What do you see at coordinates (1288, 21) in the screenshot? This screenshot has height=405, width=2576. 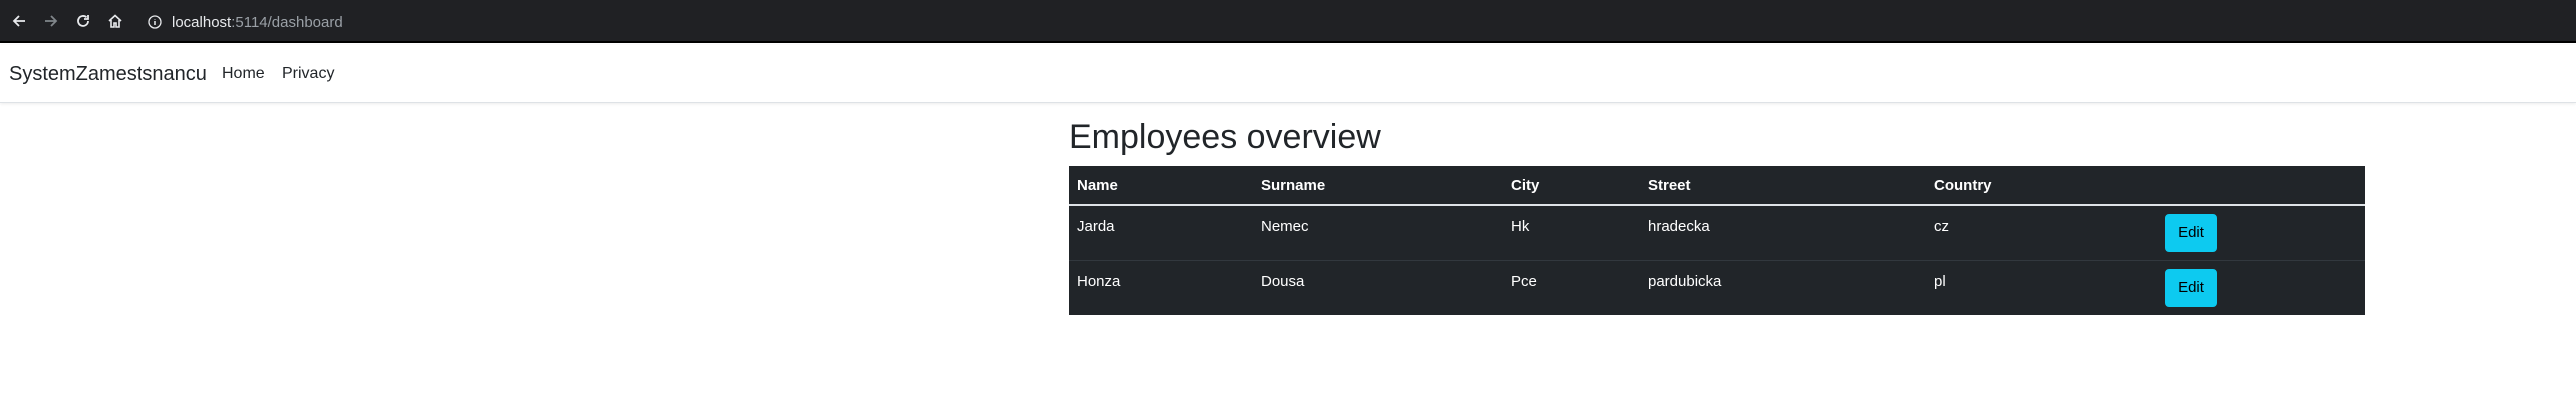 I see `browser-toolbar: localhost:5114/dashboard` at bounding box center [1288, 21].